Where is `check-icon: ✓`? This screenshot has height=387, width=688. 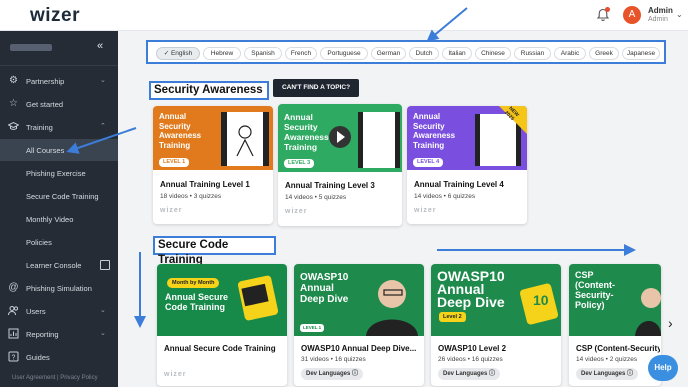
check-icon: ✓ is located at coordinates (166, 53).